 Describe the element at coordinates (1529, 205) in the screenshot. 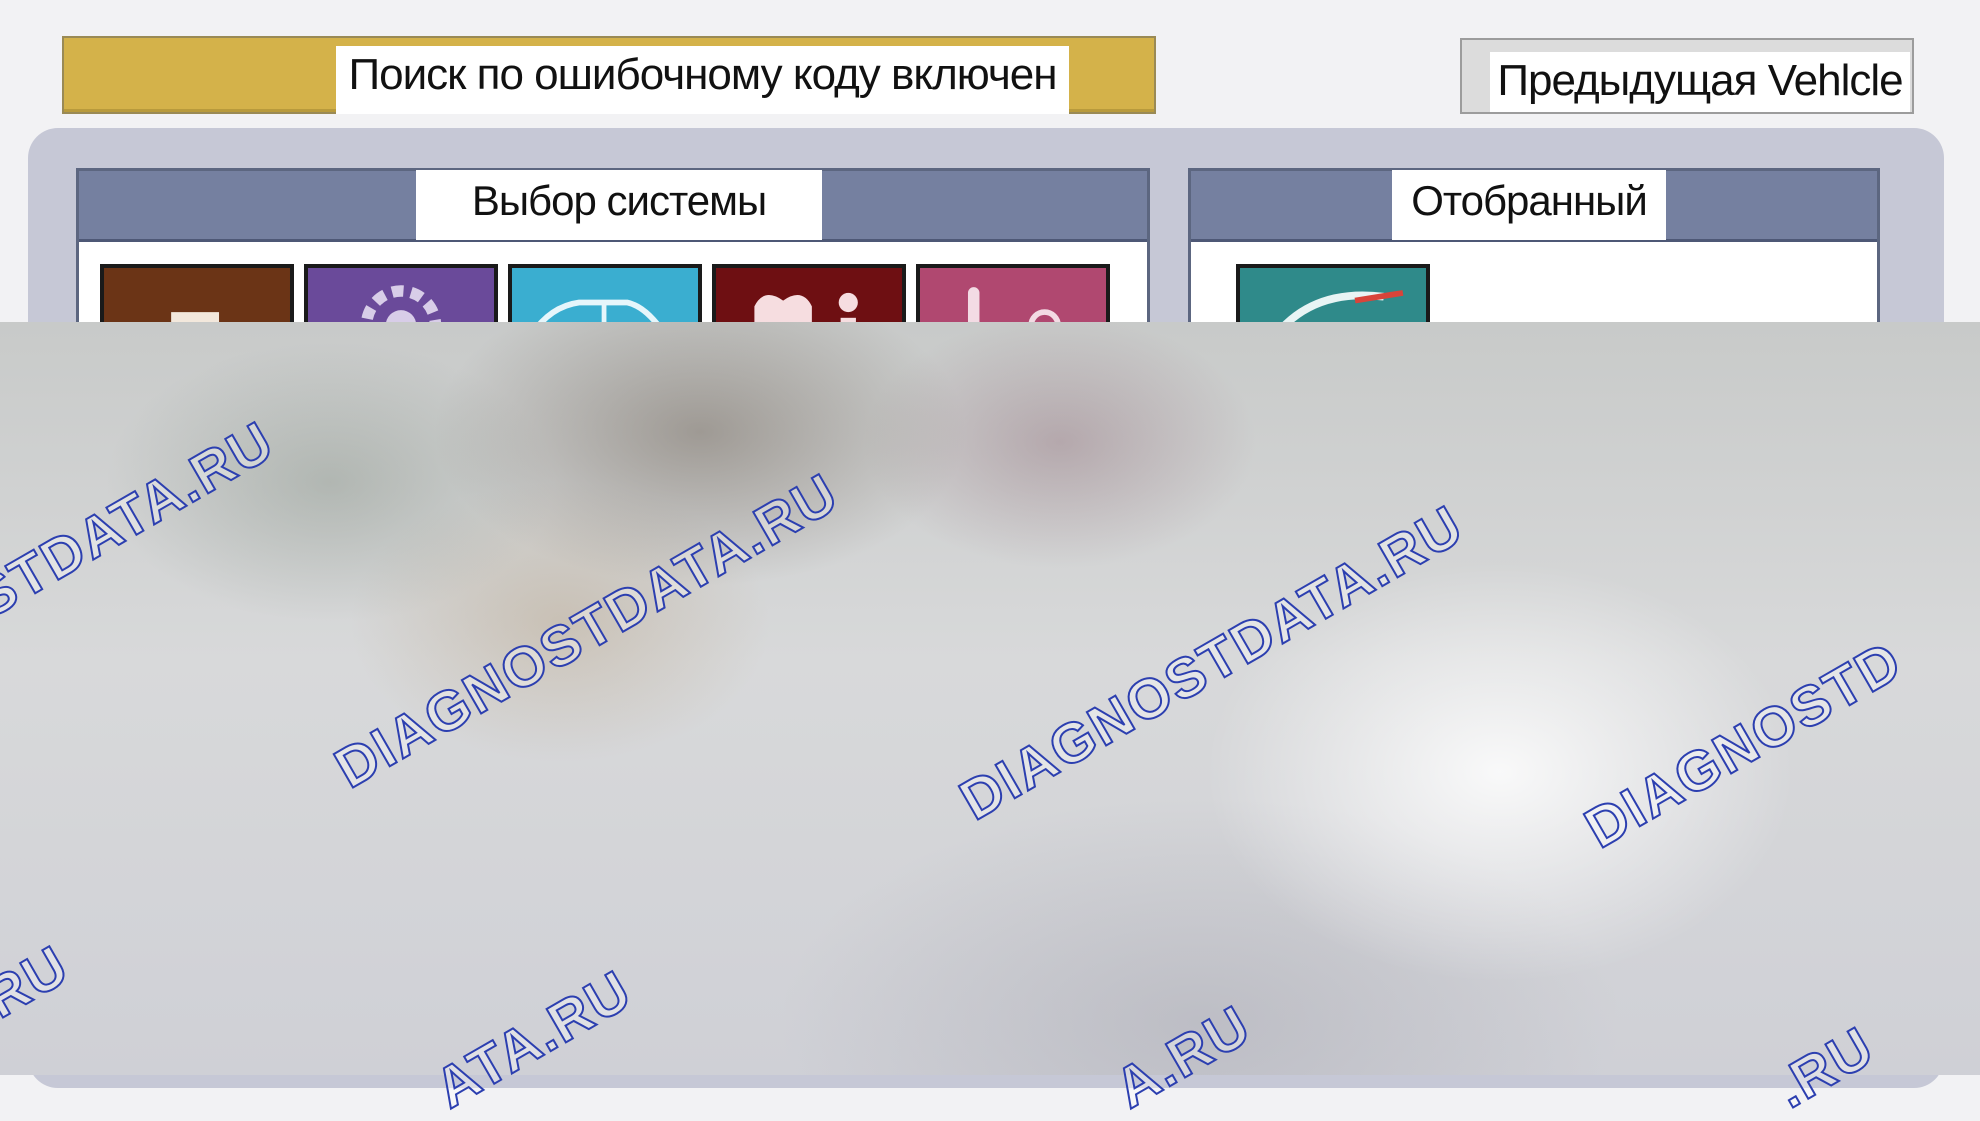

I see `selected-title: Отобранный` at that location.